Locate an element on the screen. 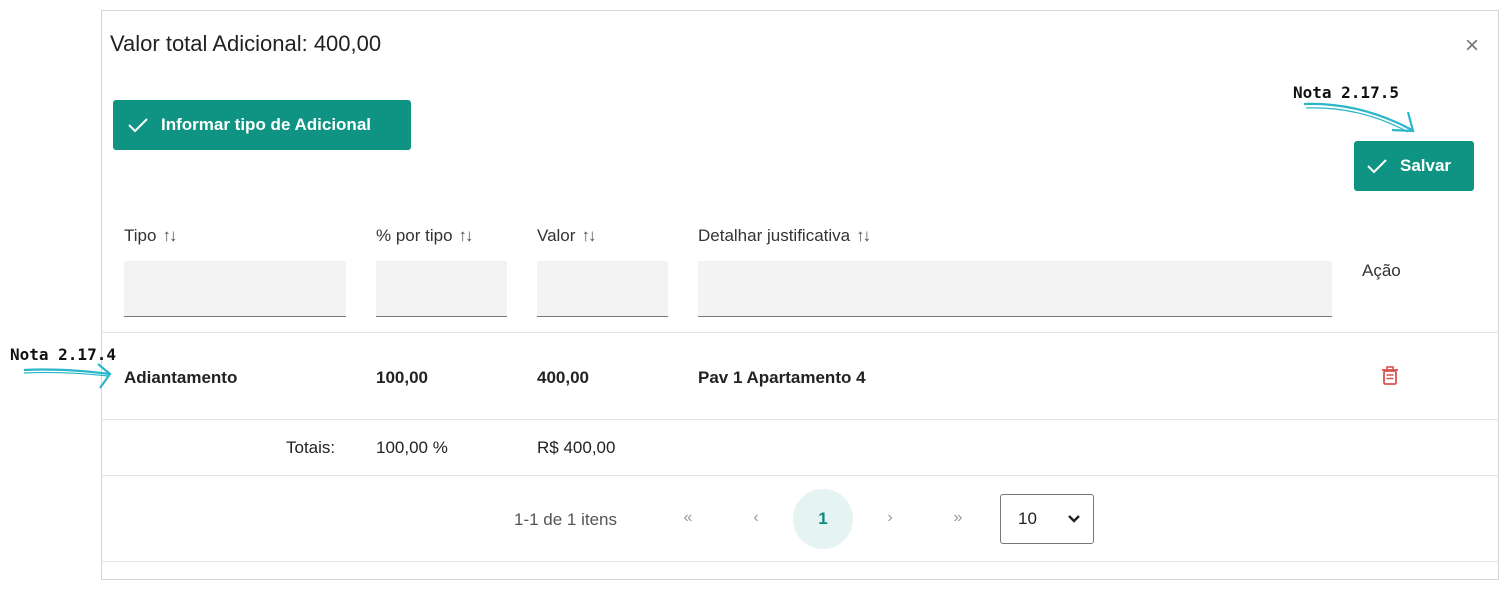 This screenshot has width=1503, height=604. informar-tipo-adicional-button: Informar tipo de Adicional is located at coordinates (262, 125).